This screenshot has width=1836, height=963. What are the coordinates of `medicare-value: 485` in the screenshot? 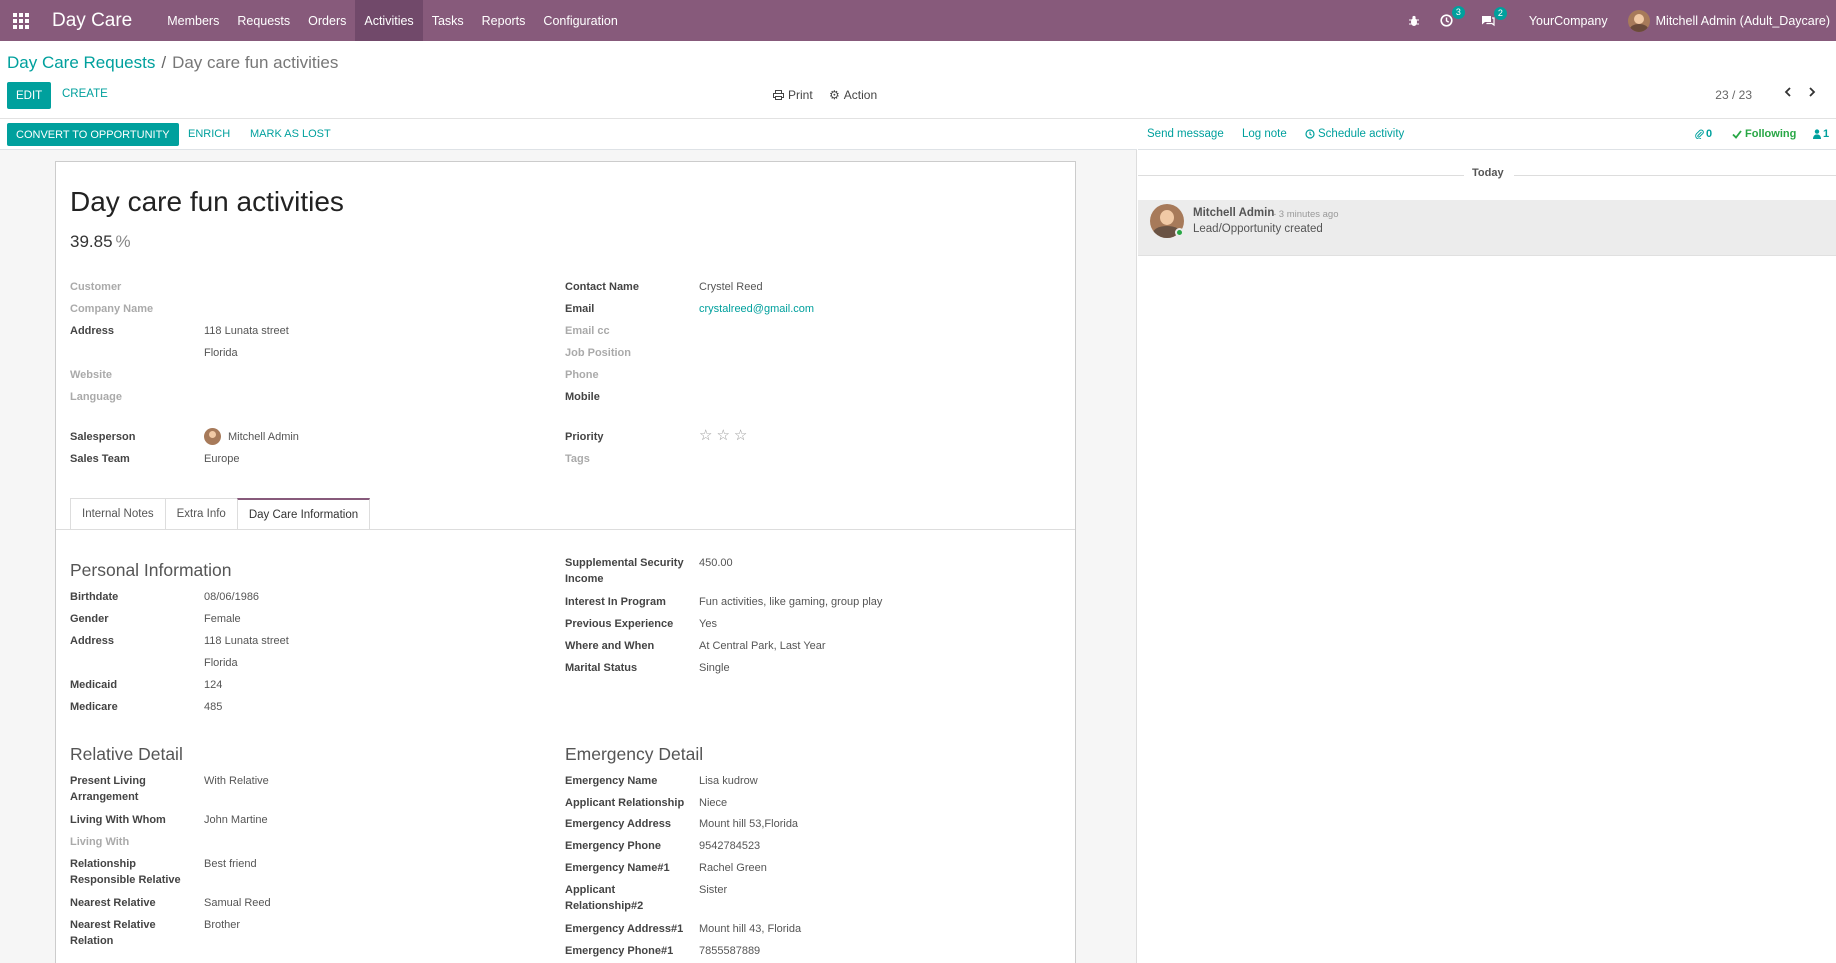 It's located at (213, 707).